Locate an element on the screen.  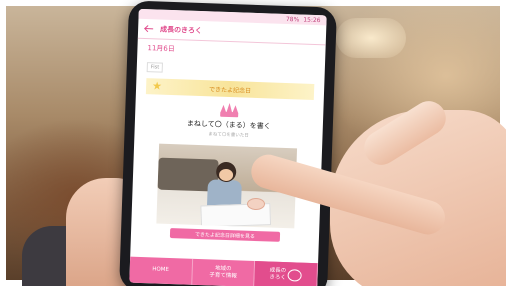
nav-local-info: 地域の 子育て情報 is located at coordinates (223, 272).